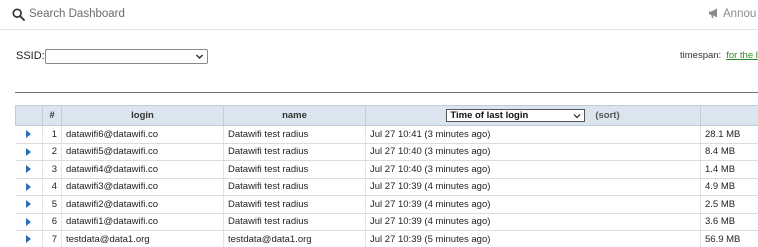  Describe the element at coordinates (379, 15) in the screenshot. I see `top-bar: Annou` at that location.